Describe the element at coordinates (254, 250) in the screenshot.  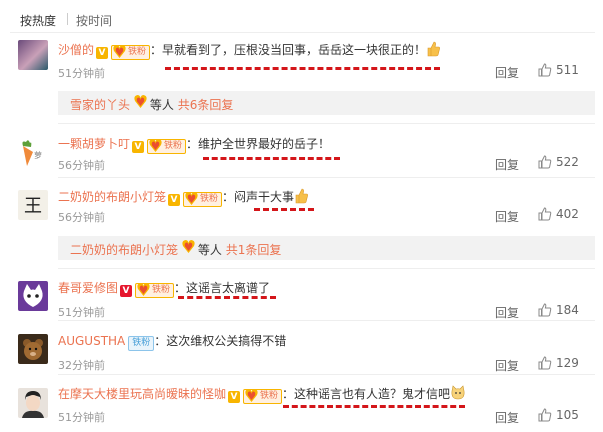
I see `sub-reply-count: 共1条回复` at that location.